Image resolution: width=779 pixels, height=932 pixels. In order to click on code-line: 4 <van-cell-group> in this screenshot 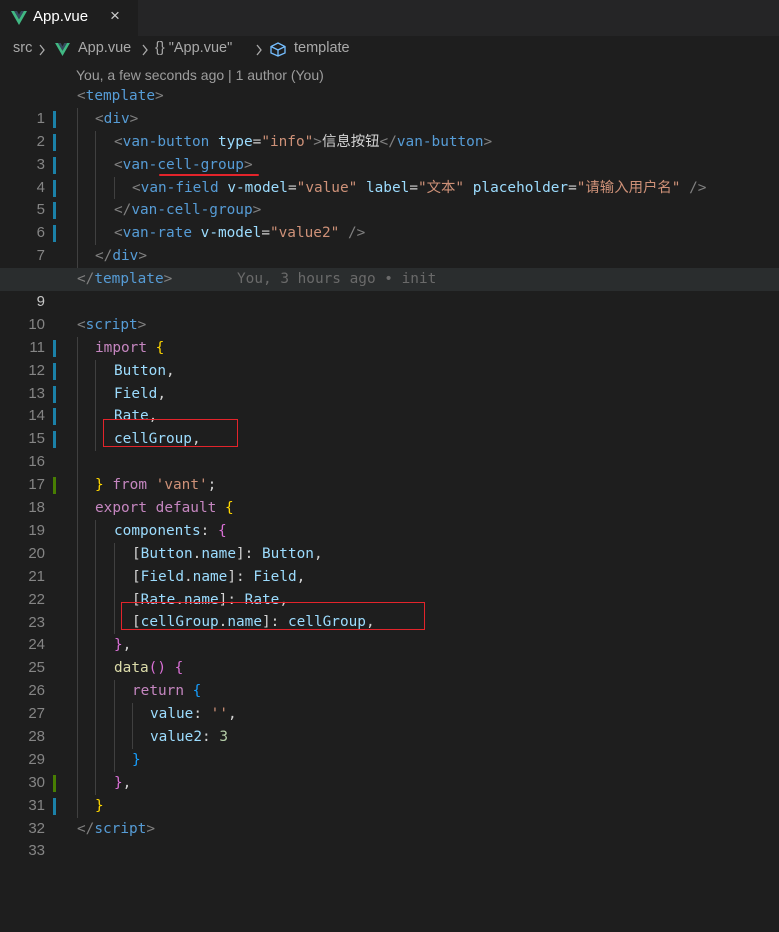, I will do `click(389, 174)`.